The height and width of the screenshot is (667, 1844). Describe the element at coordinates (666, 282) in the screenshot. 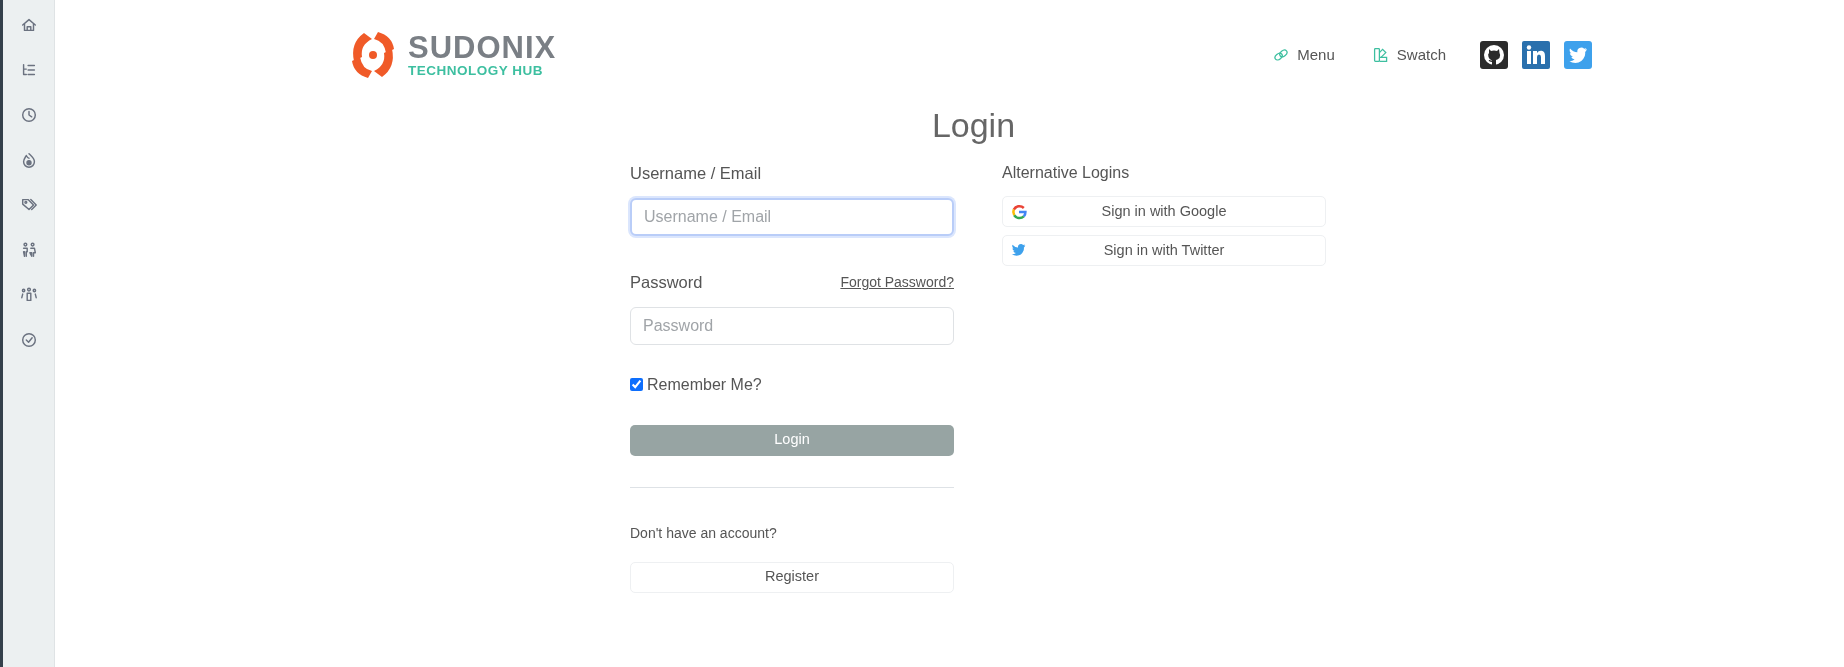

I see `field-label: Password` at that location.